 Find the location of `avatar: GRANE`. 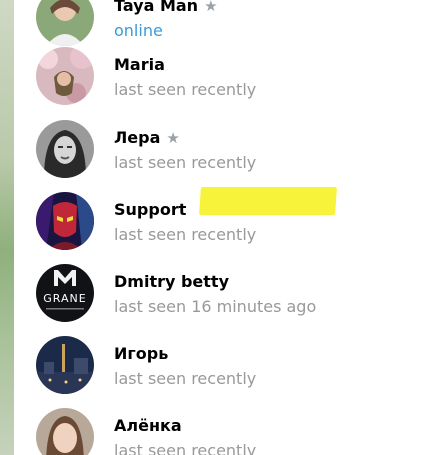

avatar: GRANE is located at coordinates (65, 293).